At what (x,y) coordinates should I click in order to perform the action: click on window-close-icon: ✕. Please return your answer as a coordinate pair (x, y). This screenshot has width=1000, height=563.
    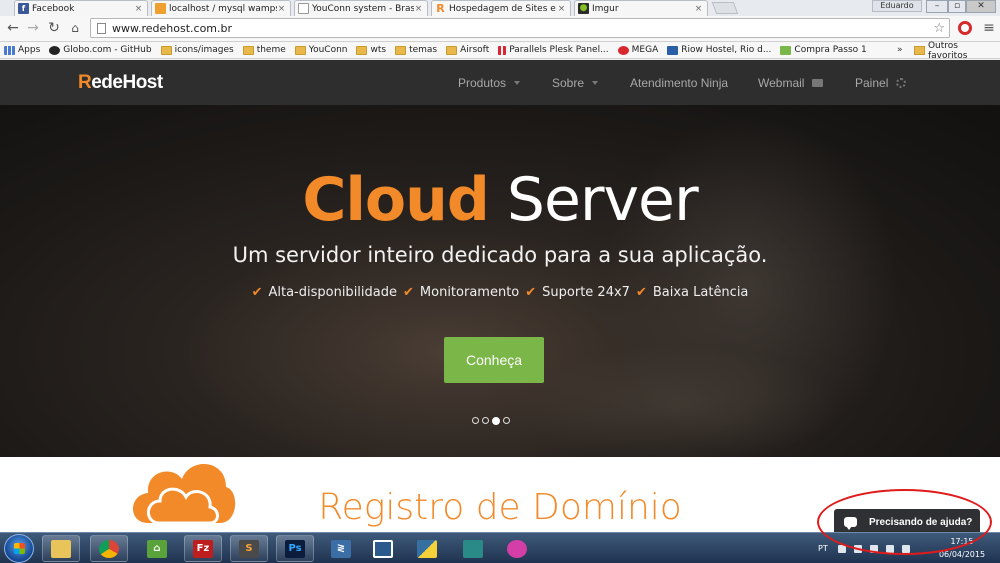
    Looking at the image, I should click on (981, 6).